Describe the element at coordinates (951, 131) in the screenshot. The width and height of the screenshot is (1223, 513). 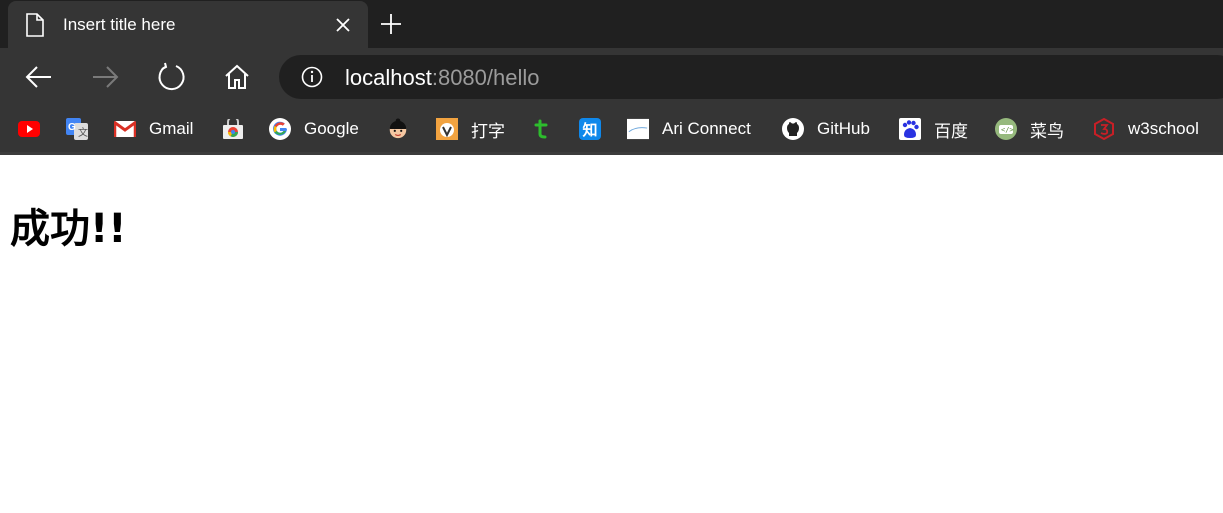
I see `bookmark-label: 百度` at that location.